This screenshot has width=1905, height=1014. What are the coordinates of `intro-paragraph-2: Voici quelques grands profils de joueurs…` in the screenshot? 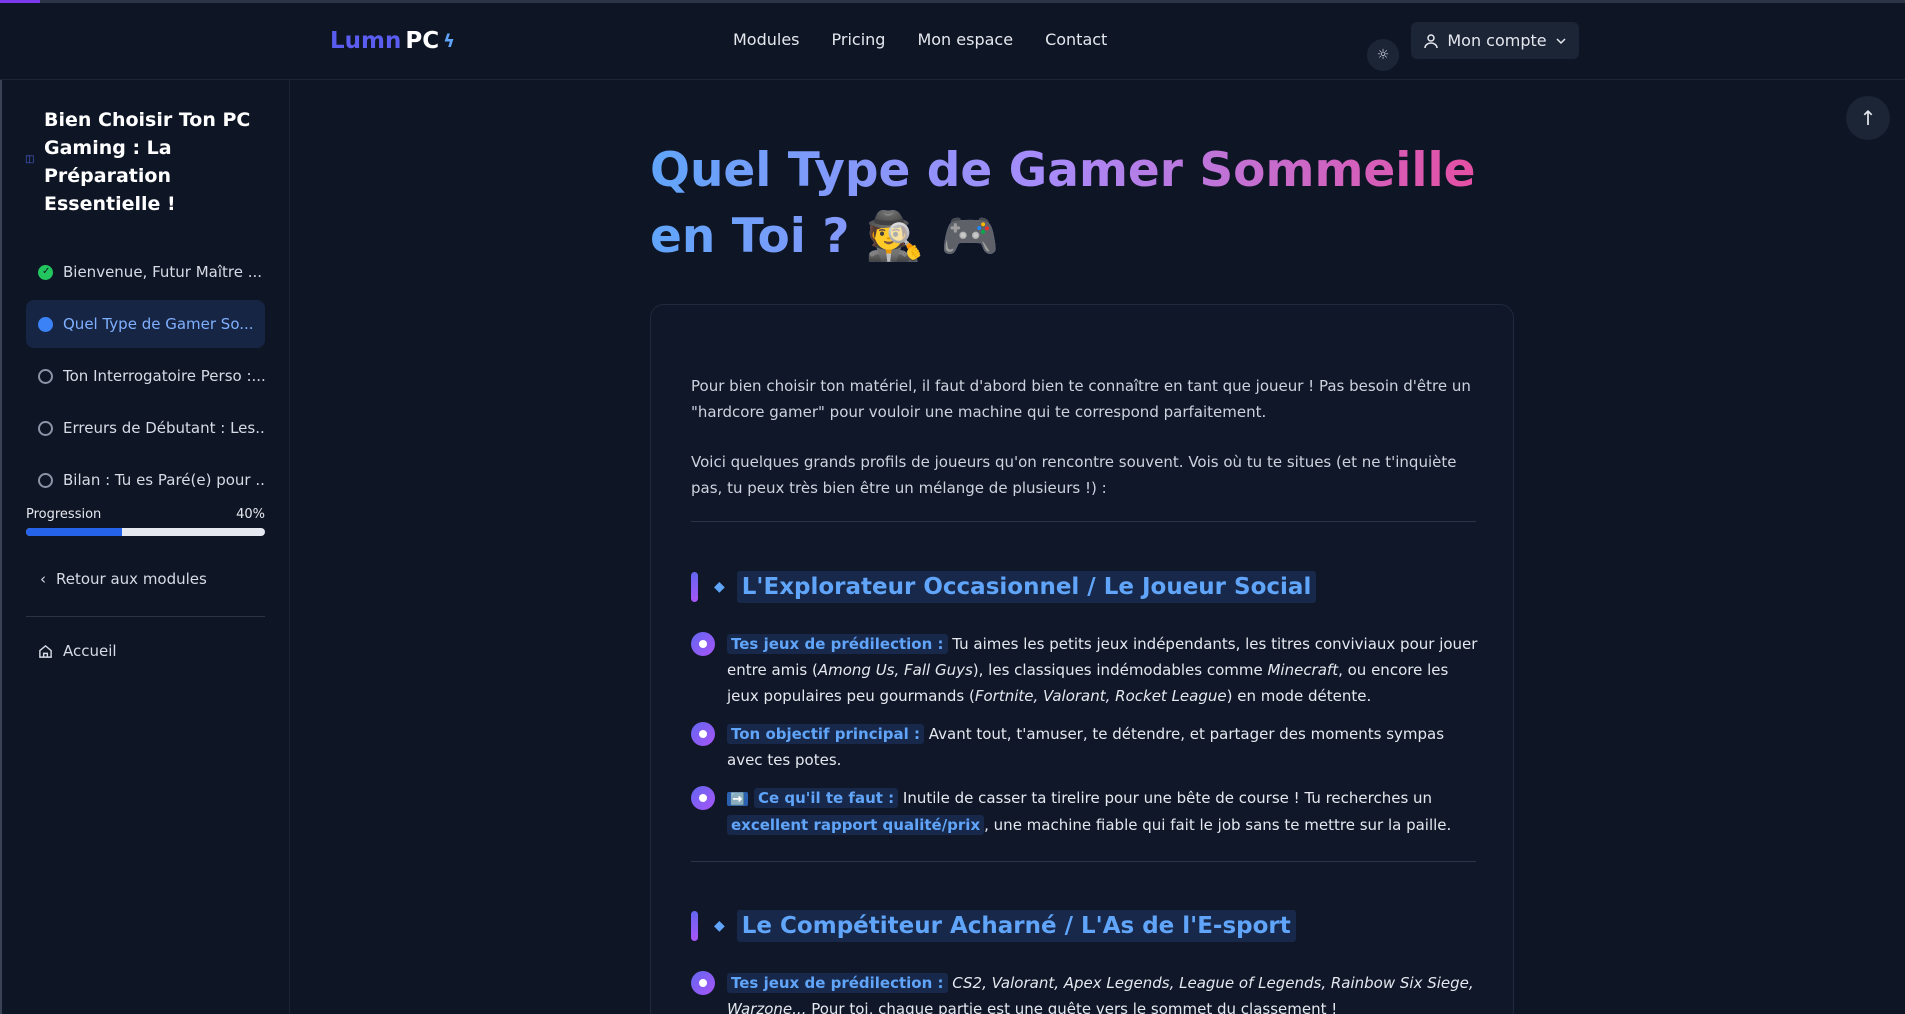 It's located at (1074, 475).